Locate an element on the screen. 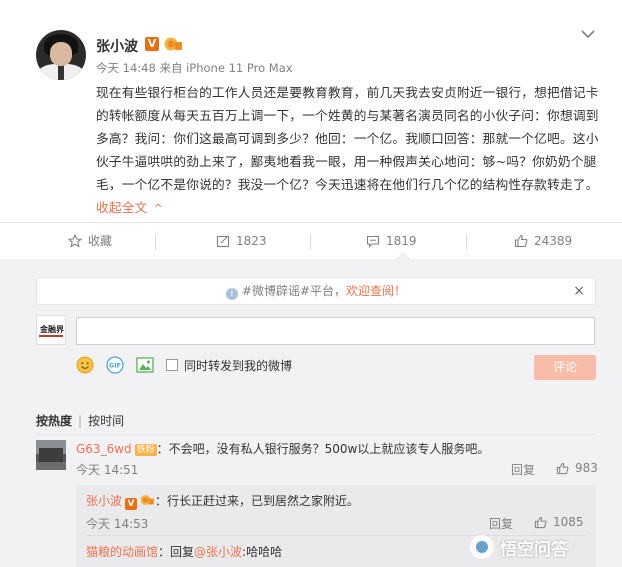 This screenshot has height=567, width=622. repost-label: 同时转发到我的微博 is located at coordinates (238, 365).